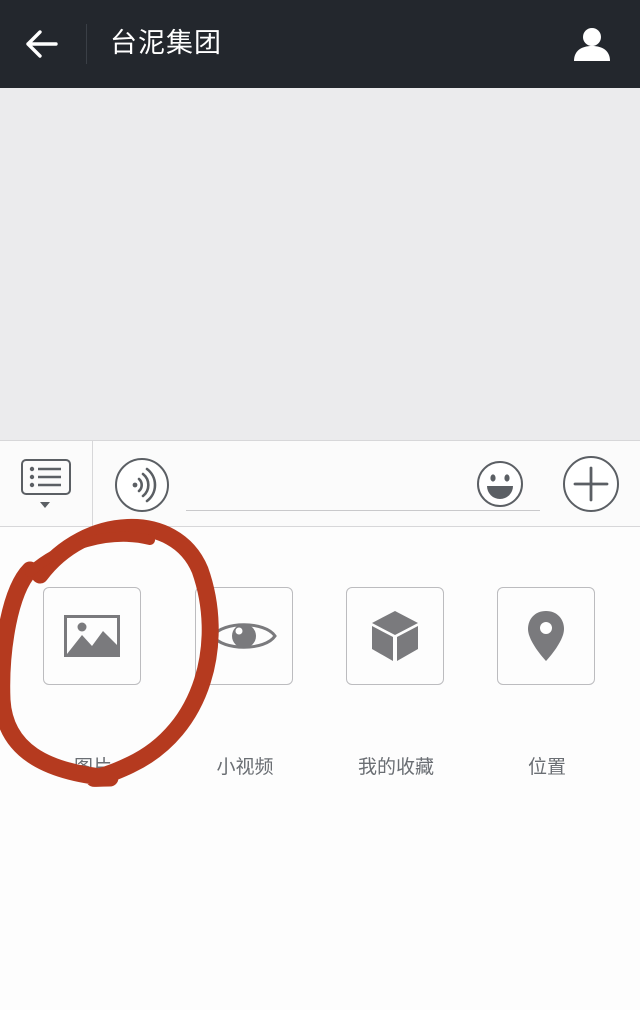 This screenshot has height=1010, width=640. I want to click on profile-button, so click(592, 44).